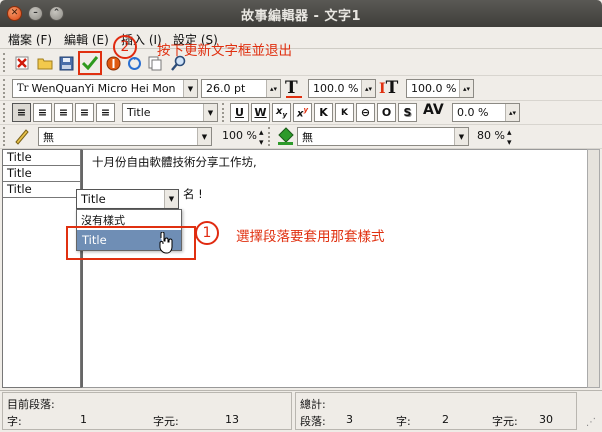 The image size is (602, 432). Describe the element at coordinates (313, 421) in the screenshot. I see `paragraphs-label: 段落:` at that location.